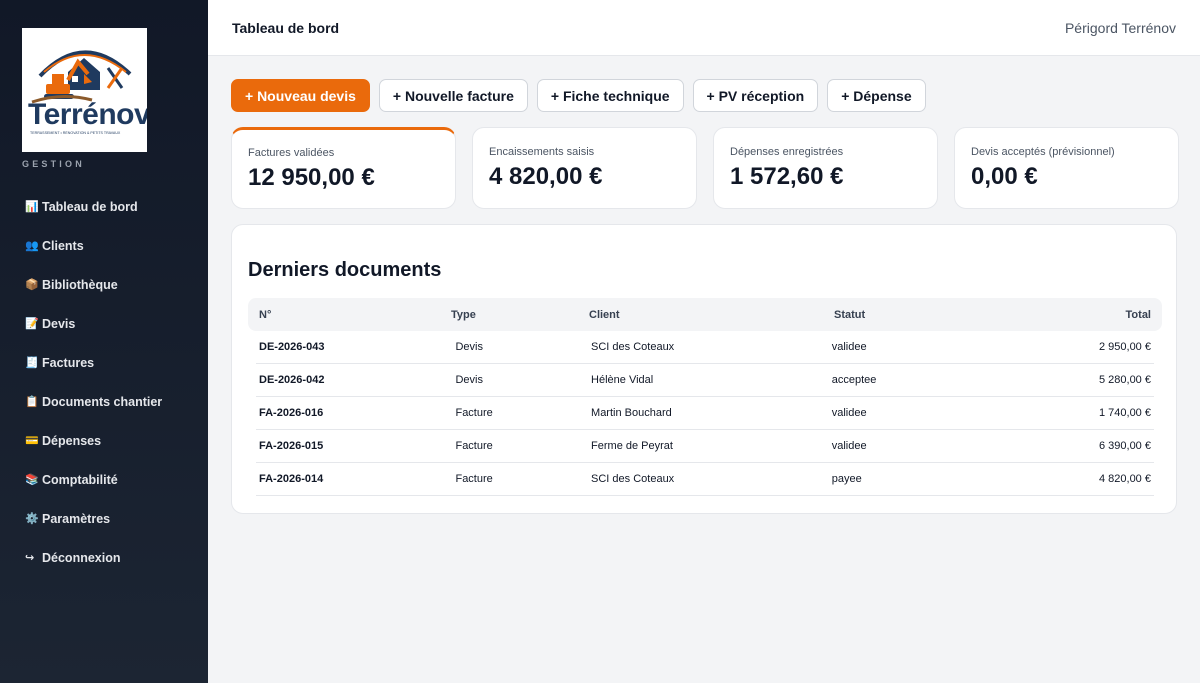 This screenshot has width=1200, height=683. I want to click on doc-number: FA-2026-016, so click(291, 413).